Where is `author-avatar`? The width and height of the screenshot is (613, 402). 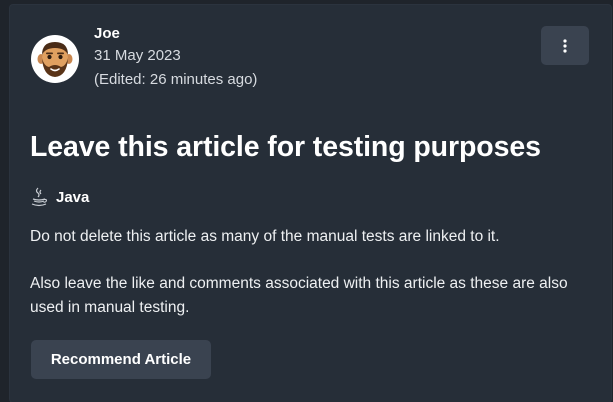 author-avatar is located at coordinates (55, 59).